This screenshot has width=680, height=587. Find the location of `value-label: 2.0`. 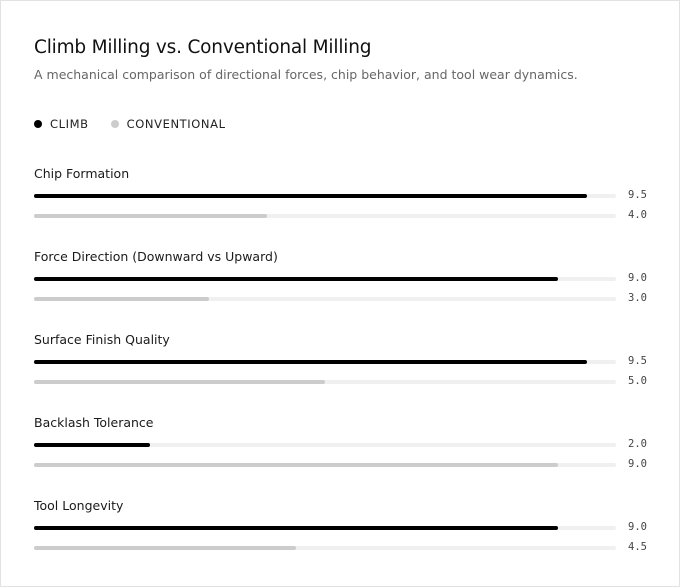

value-label: 2.0 is located at coordinates (637, 444).